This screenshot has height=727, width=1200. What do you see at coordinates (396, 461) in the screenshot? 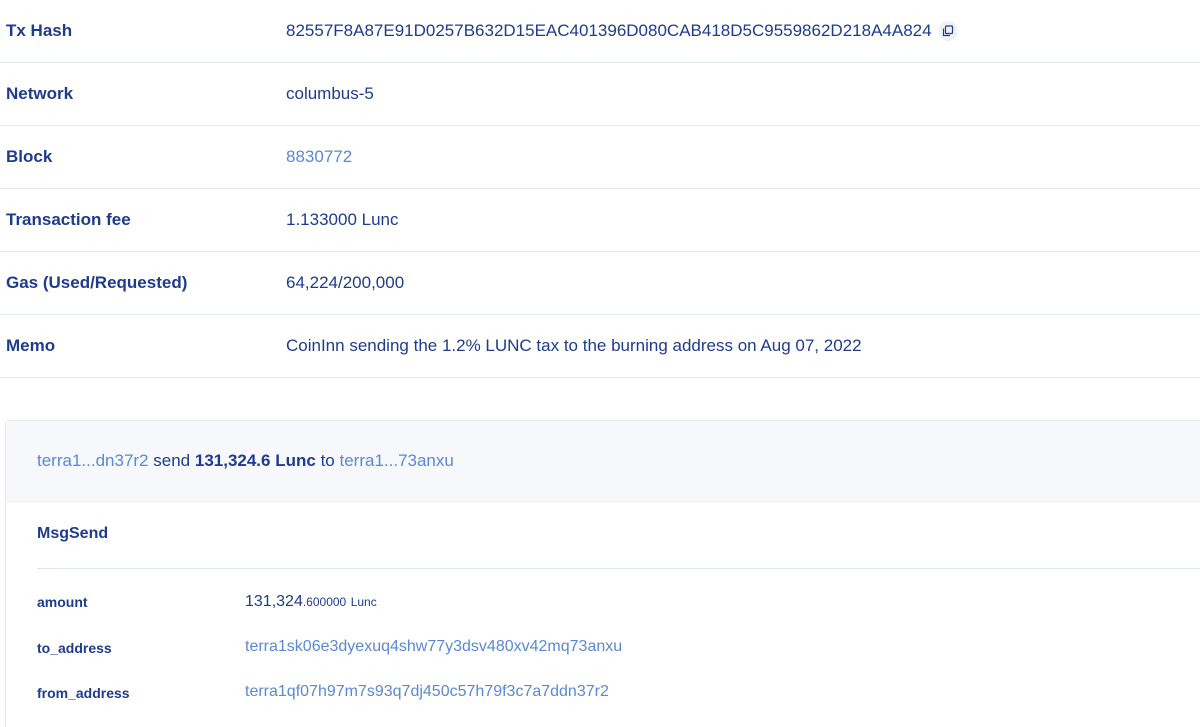
I see `summary-to-address-link: terra1...73anxu` at bounding box center [396, 461].